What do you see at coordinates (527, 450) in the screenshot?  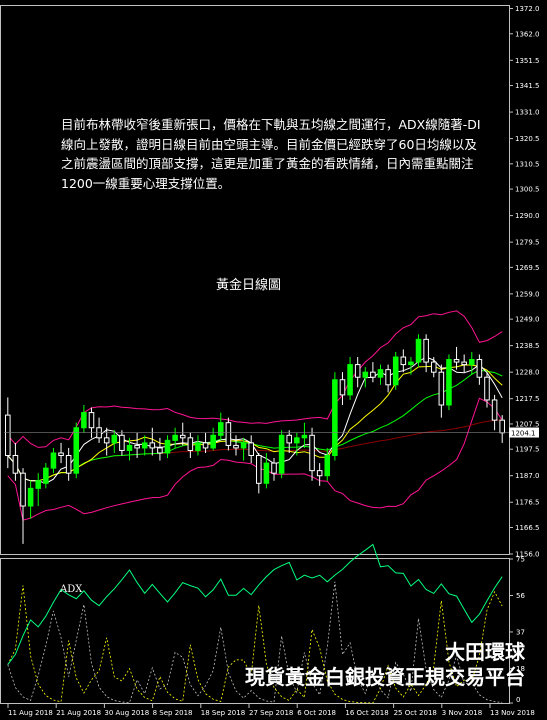 I see `price-tick-label: 1197.5` at bounding box center [527, 450].